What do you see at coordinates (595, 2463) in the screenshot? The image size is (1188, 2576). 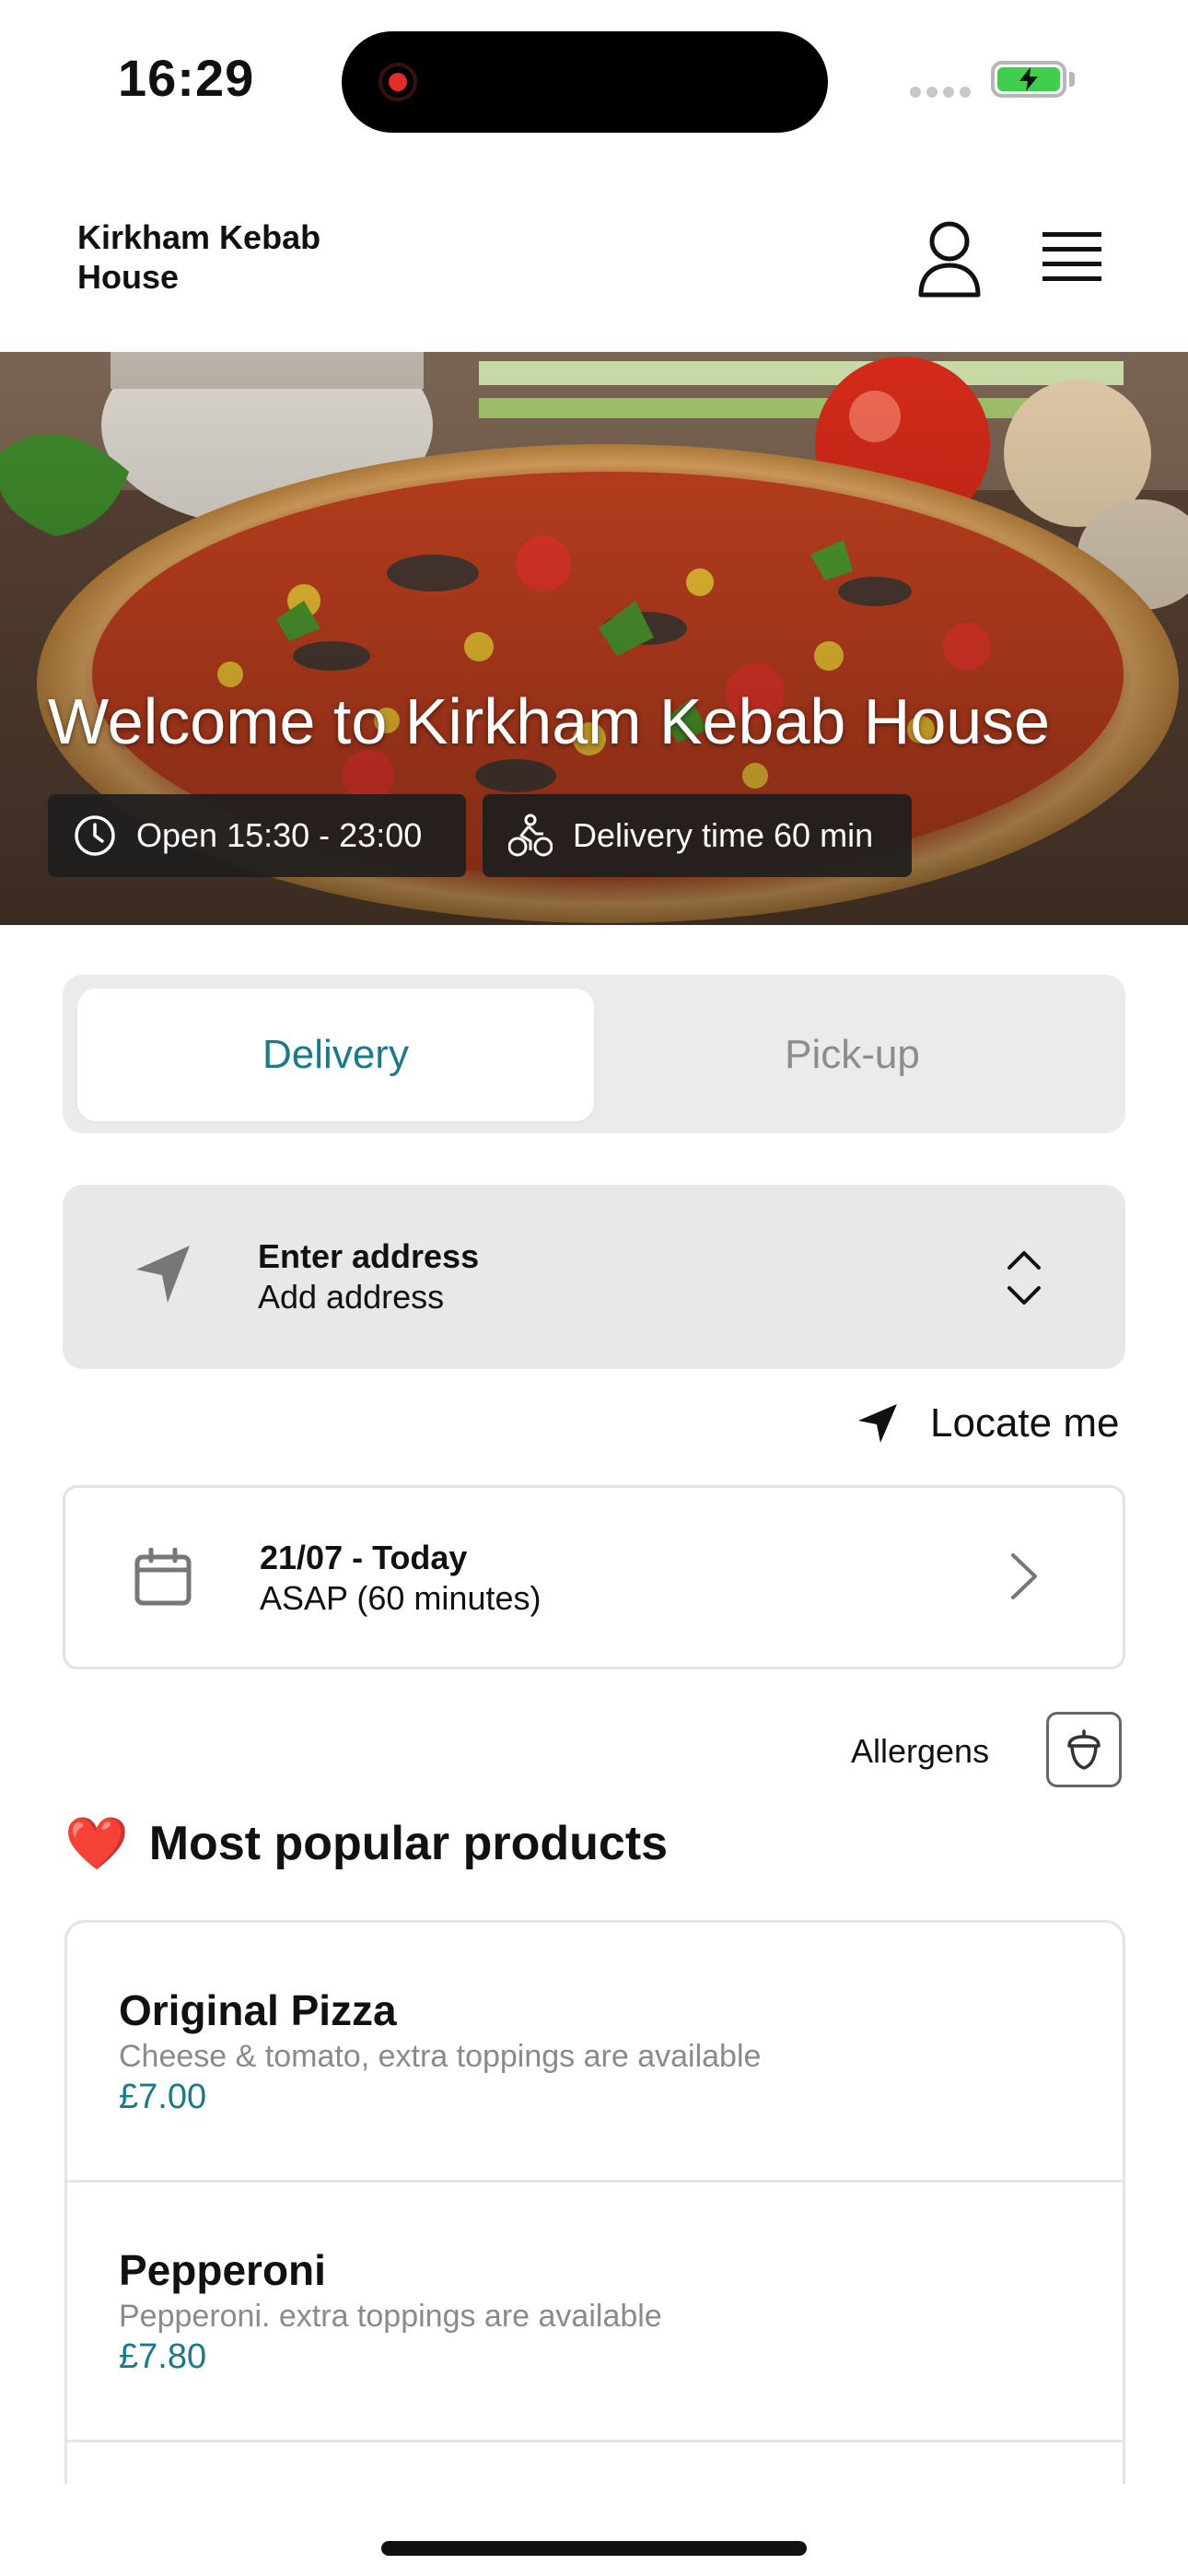 I see `product-card` at bounding box center [595, 2463].